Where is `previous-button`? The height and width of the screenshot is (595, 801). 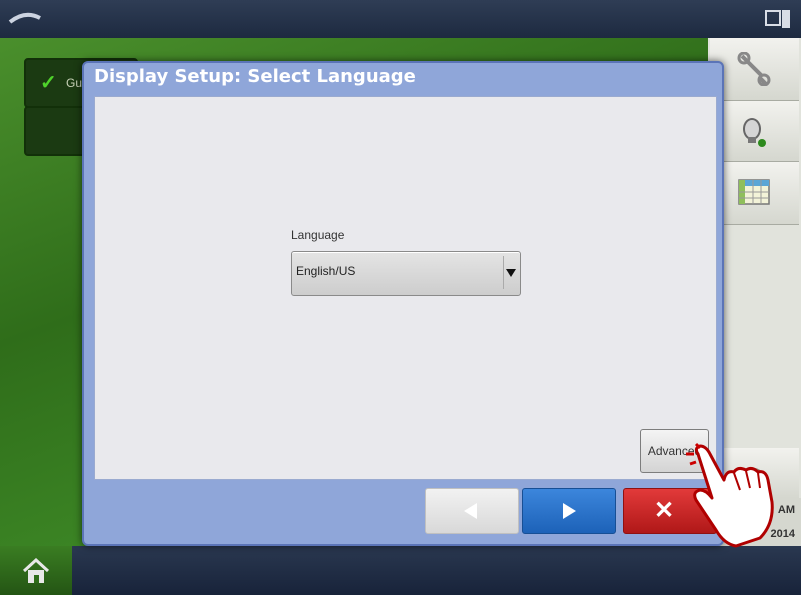
previous-button is located at coordinates (472, 511).